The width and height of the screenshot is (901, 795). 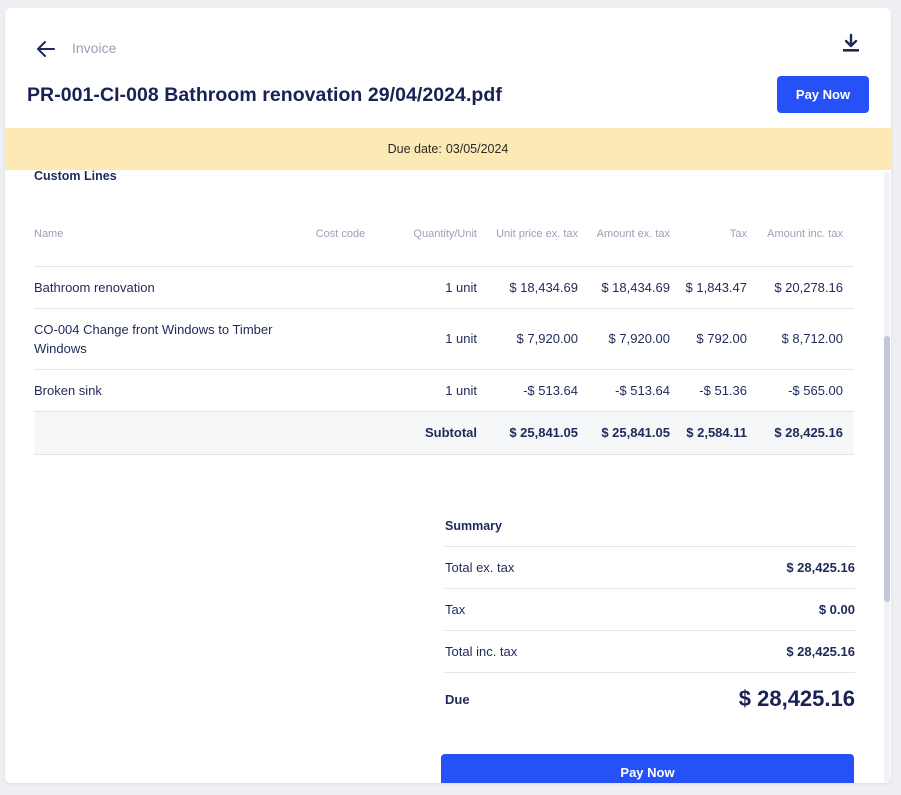 I want to click on row-amount-ex-tax: $ 18,434.69, so click(x=635, y=287).